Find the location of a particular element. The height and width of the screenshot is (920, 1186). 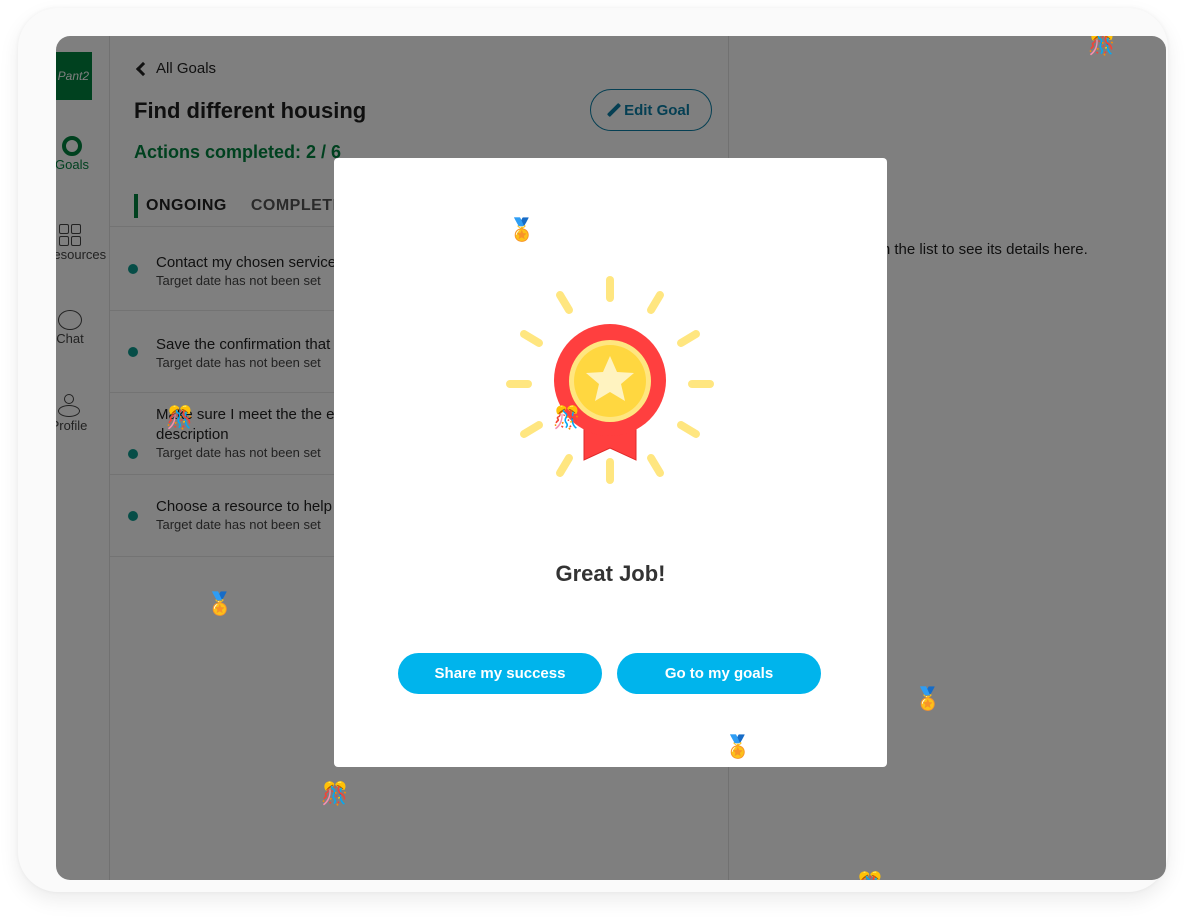

share-success-button: Share my success is located at coordinates (500, 673).